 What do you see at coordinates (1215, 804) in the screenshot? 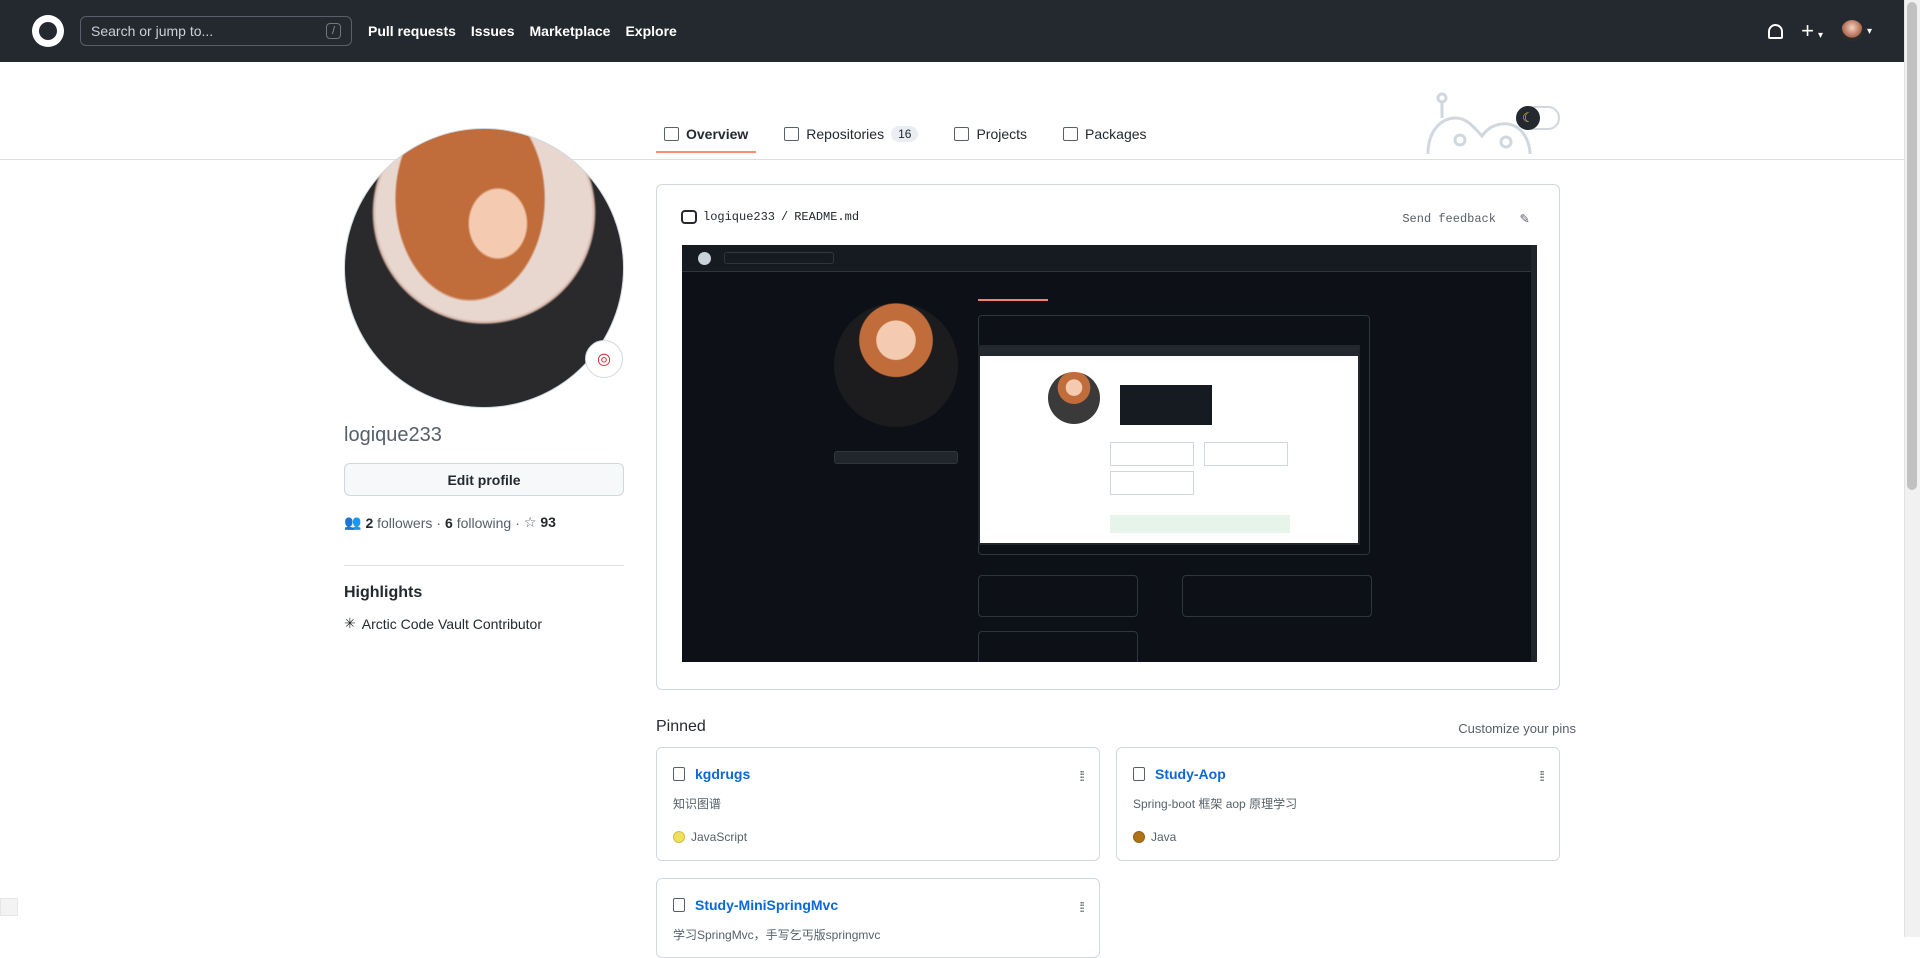
I see `repo-description: Spring-boot 框架 aop 原理学习` at bounding box center [1215, 804].